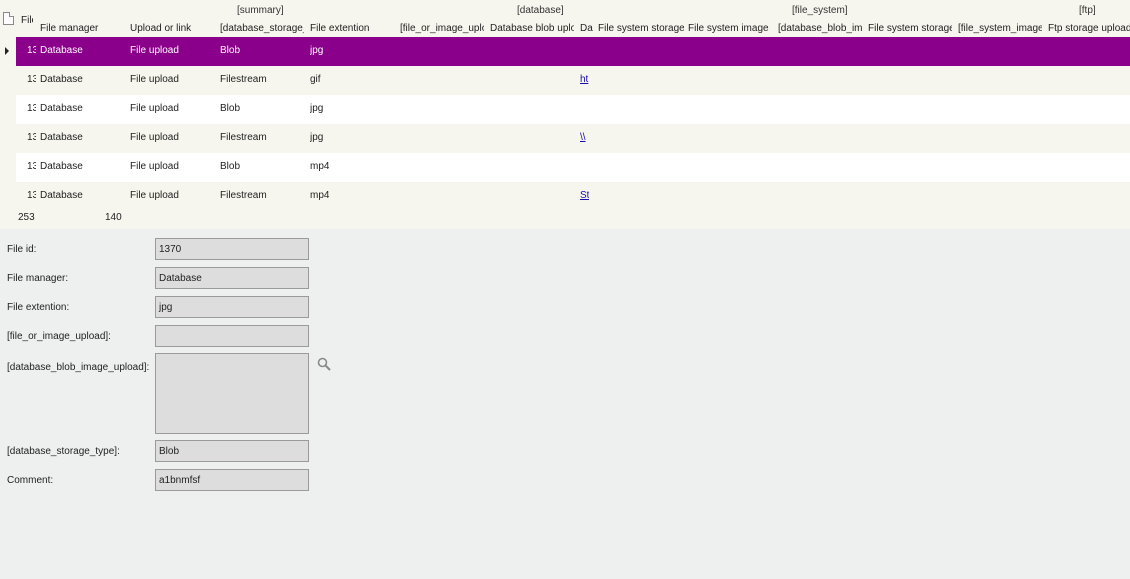  What do you see at coordinates (315, 79) in the screenshot?
I see `cell-file-extention: gif` at bounding box center [315, 79].